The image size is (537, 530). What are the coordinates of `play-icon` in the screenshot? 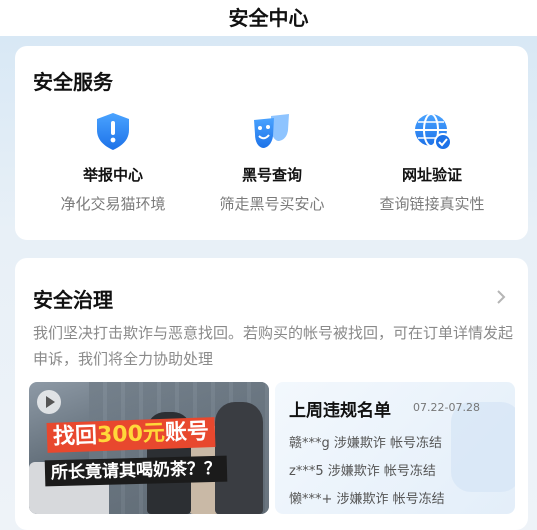 It's located at (49, 402).